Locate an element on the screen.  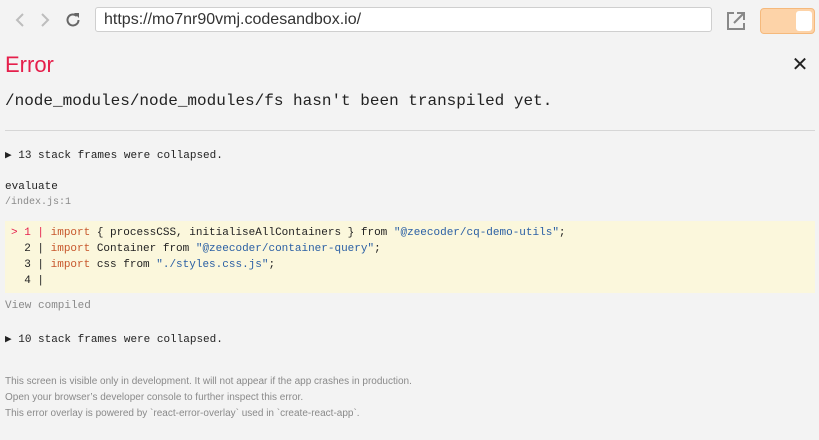
divider is located at coordinates (410, 130).